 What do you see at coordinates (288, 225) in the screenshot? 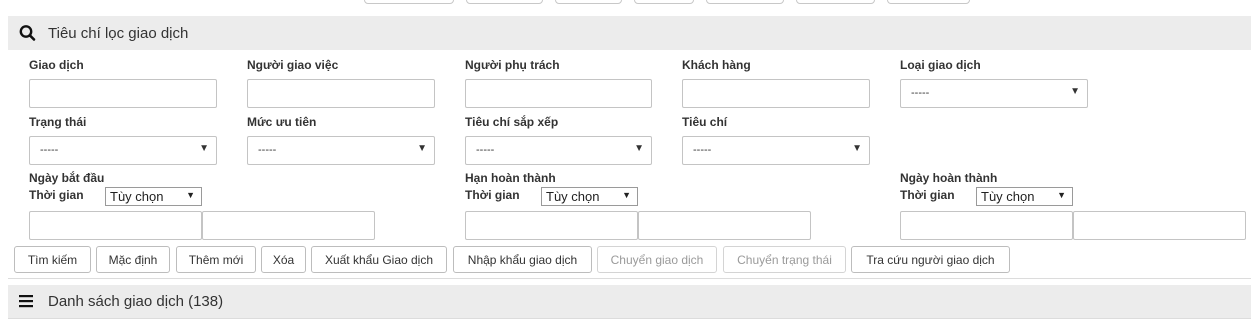
I see `ngay-bat-dau-to-input` at bounding box center [288, 225].